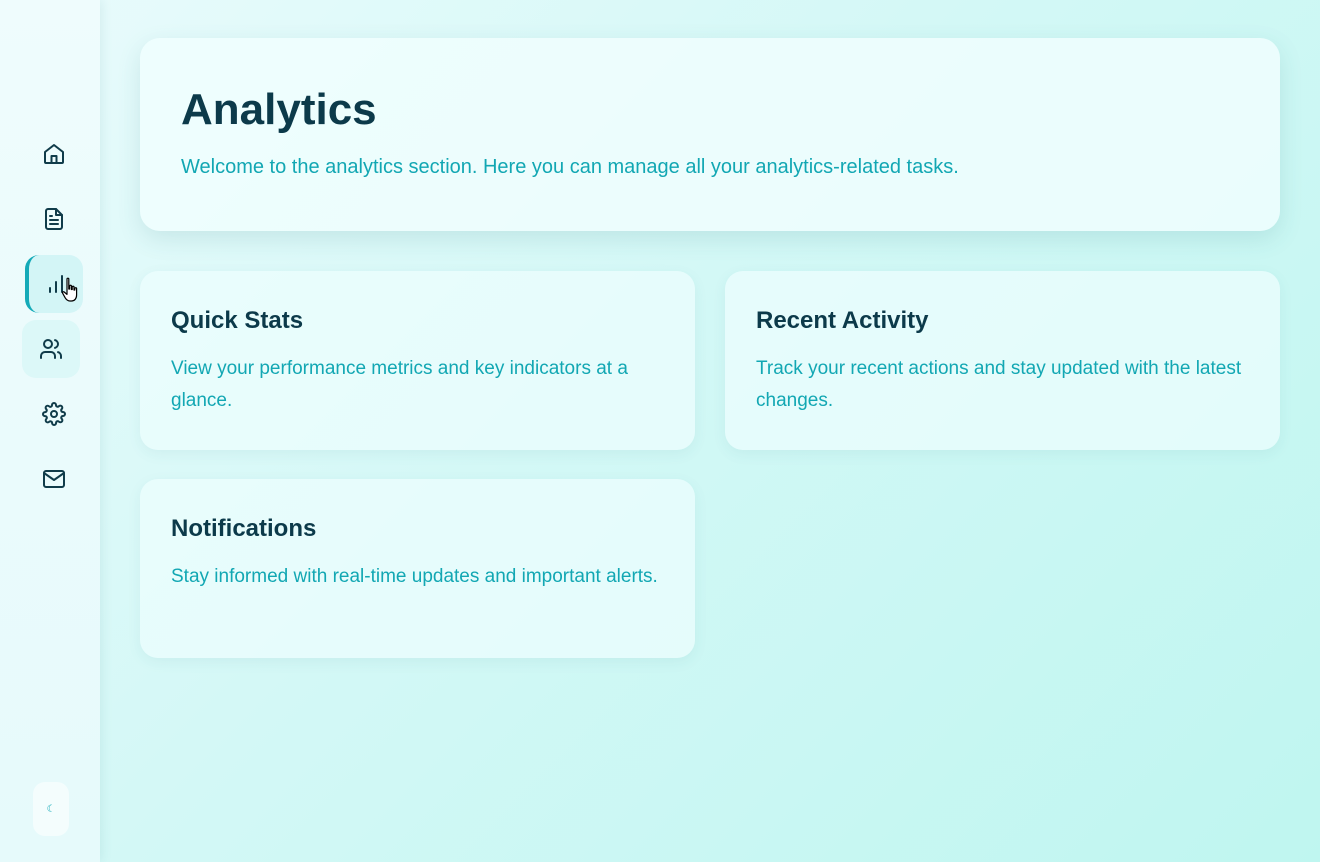 The height and width of the screenshot is (862, 1320). I want to click on sidebar-item-mail, so click(54, 479).